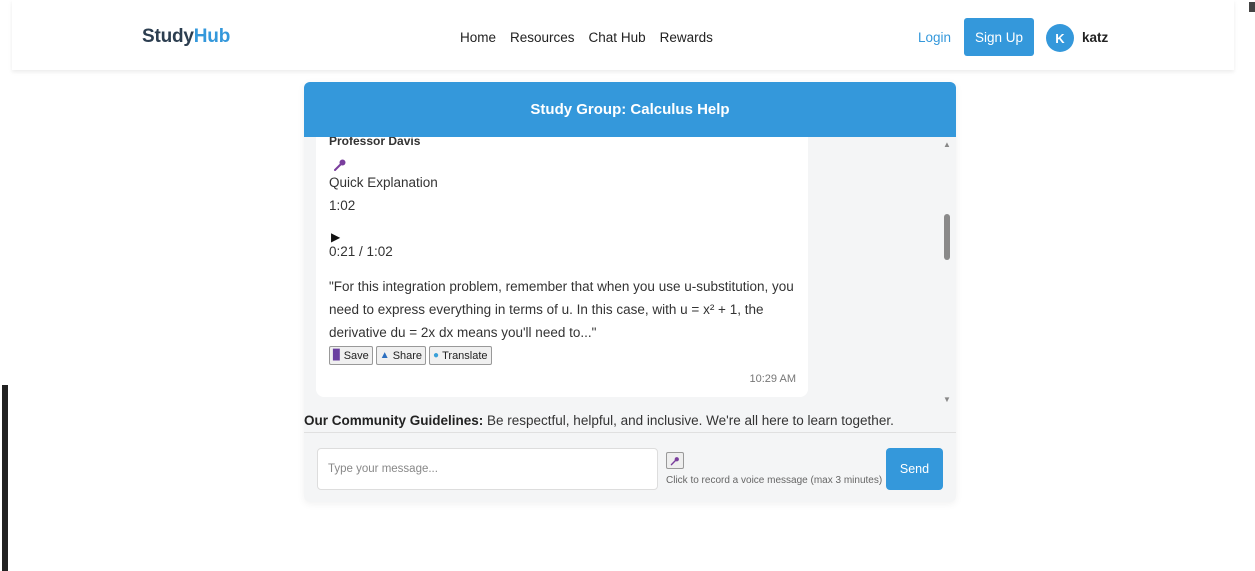 The image size is (1255, 571). What do you see at coordinates (465, 355) in the screenshot?
I see `translate-label: Translate` at bounding box center [465, 355].